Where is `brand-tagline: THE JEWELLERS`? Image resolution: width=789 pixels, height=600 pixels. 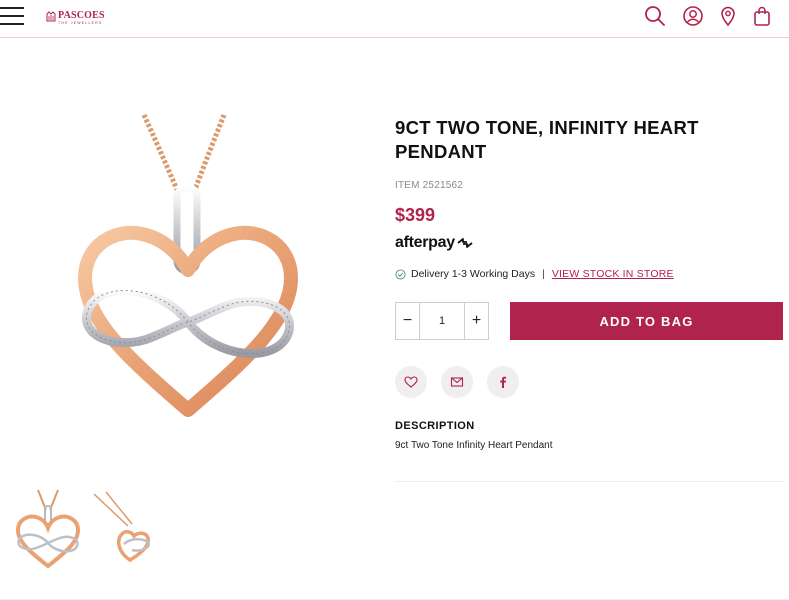 brand-tagline: THE JEWELLERS is located at coordinates (80, 23).